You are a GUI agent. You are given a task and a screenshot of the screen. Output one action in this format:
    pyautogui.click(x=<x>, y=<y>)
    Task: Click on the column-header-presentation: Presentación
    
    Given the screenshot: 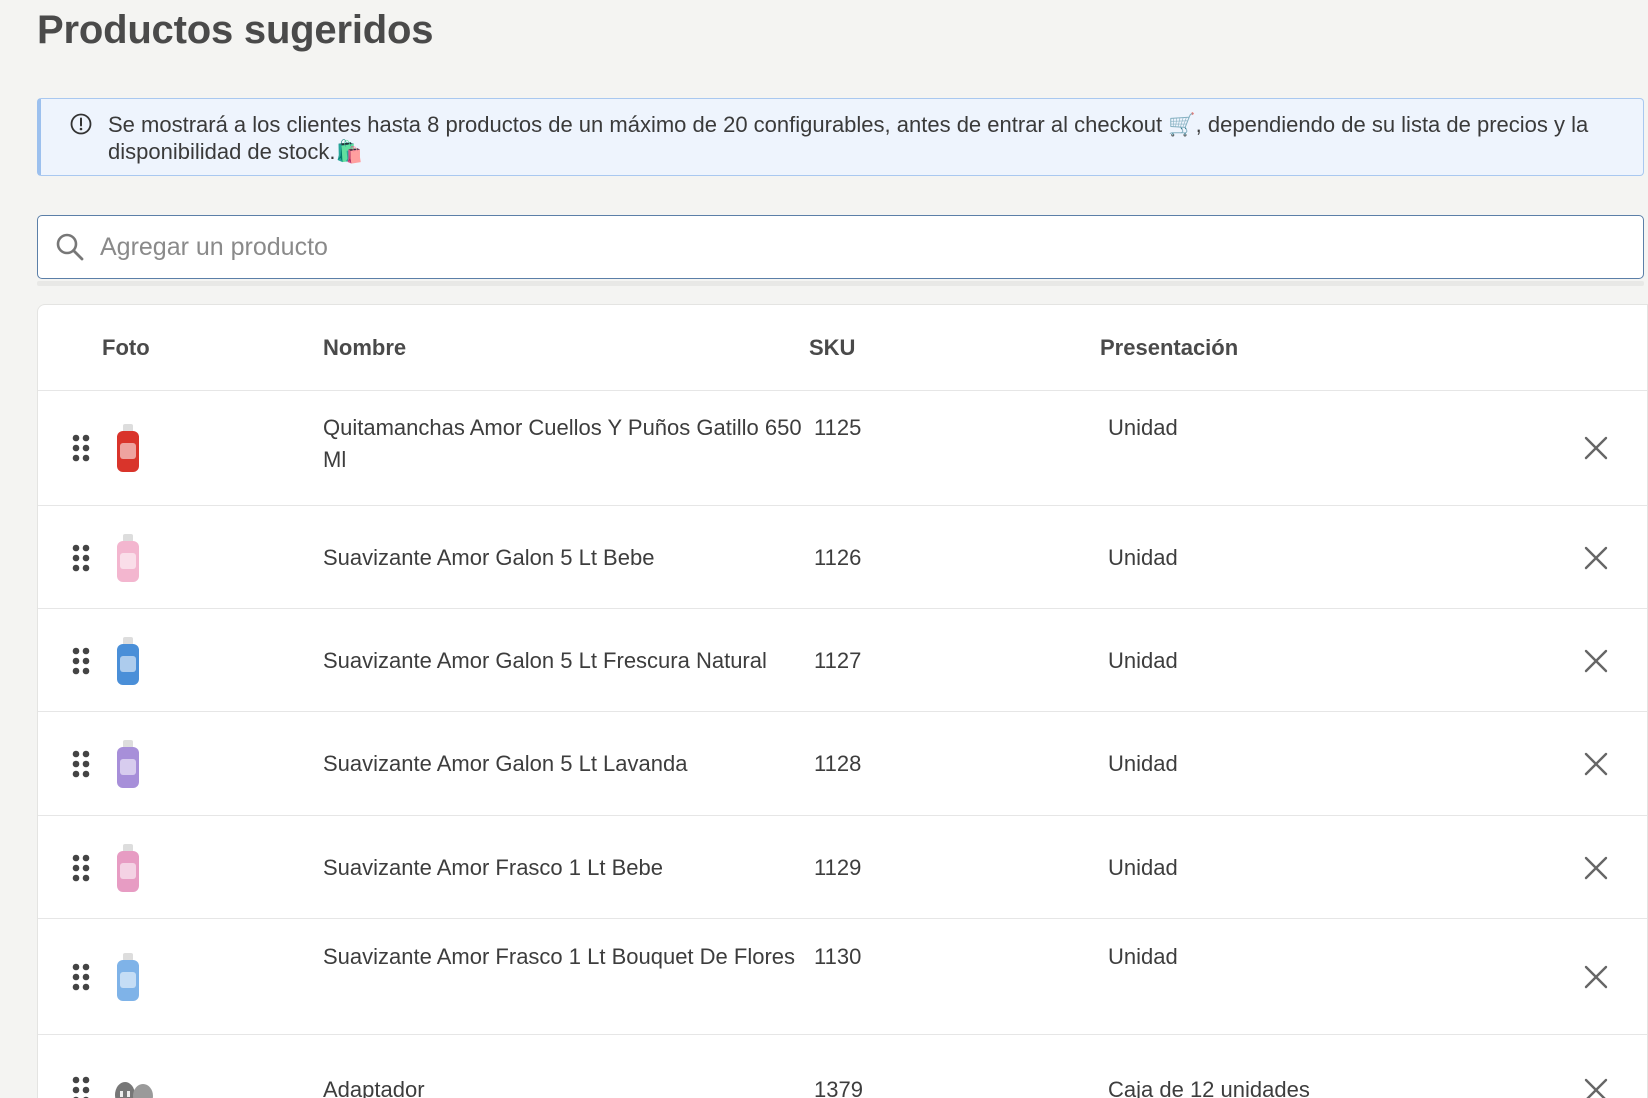 What is the action you would take?
    pyautogui.click(x=1169, y=347)
    